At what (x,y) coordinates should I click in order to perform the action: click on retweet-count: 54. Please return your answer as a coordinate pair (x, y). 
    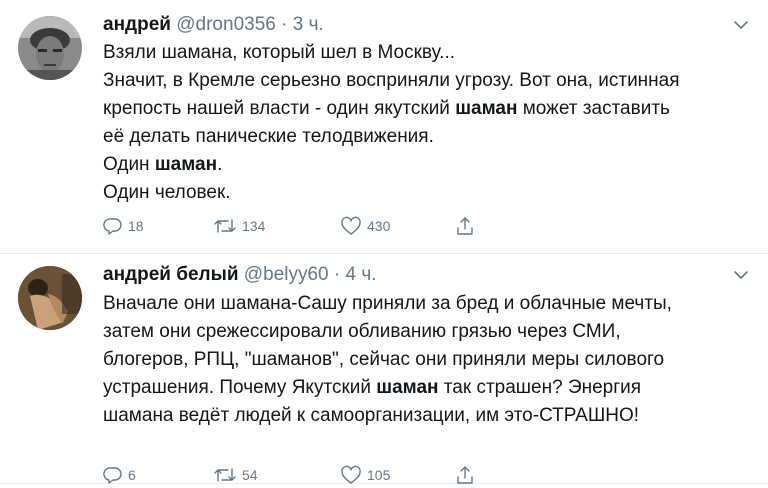
    Looking at the image, I should click on (250, 475).